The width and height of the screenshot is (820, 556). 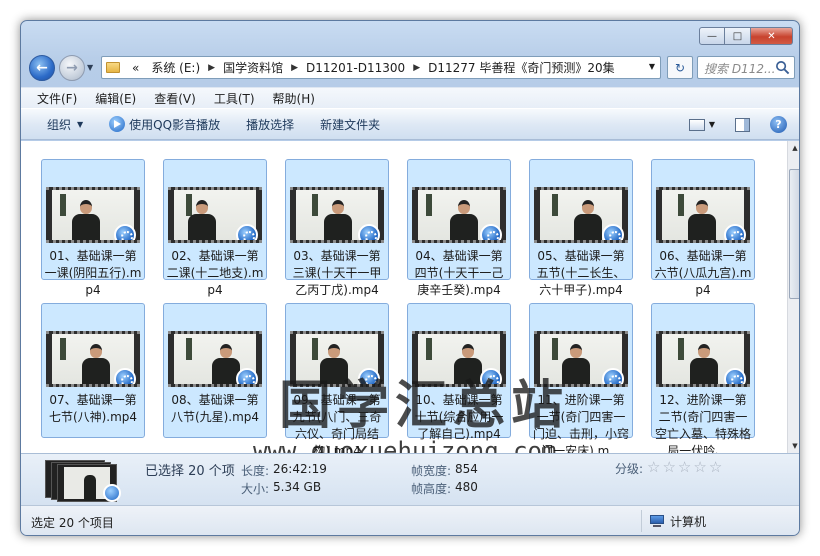 I want to click on minimize-button: —, so click(x=712, y=36).